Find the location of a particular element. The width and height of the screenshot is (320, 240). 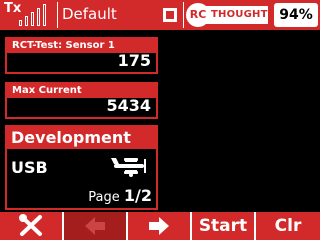

model-name: Default is located at coordinates (89, 14).